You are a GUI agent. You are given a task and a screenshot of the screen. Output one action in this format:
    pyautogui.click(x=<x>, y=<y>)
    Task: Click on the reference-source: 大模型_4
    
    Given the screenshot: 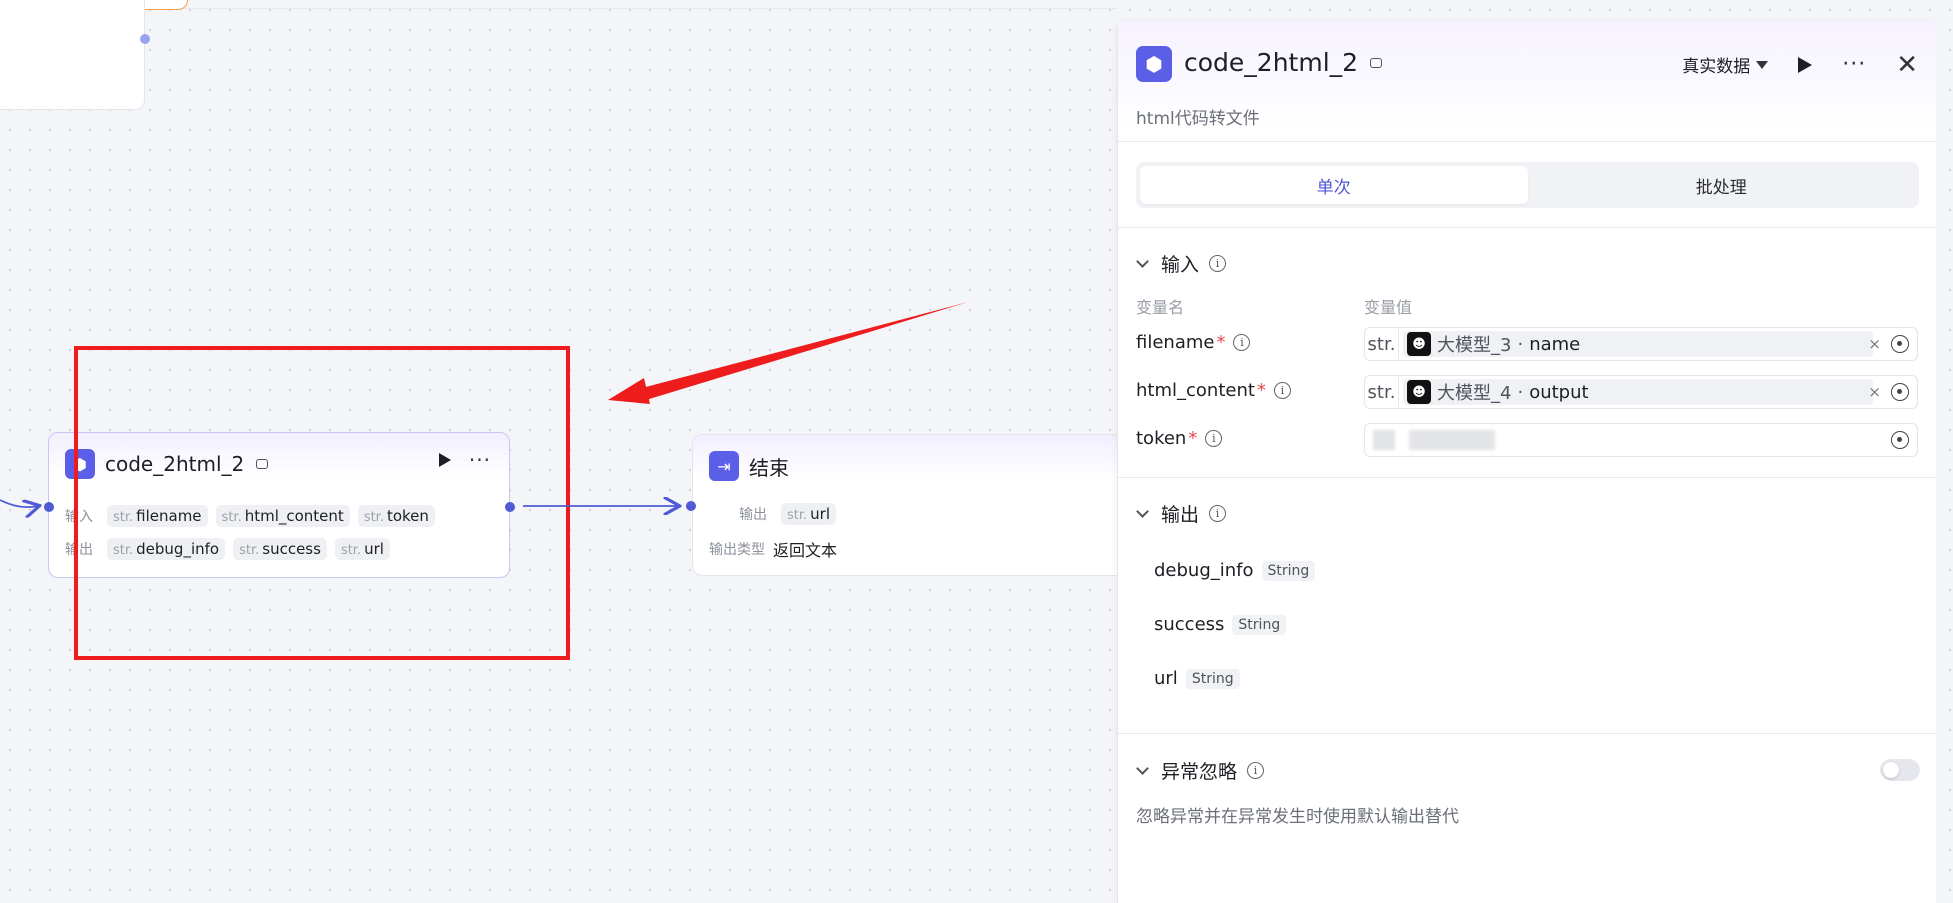 What is the action you would take?
    pyautogui.click(x=1474, y=393)
    